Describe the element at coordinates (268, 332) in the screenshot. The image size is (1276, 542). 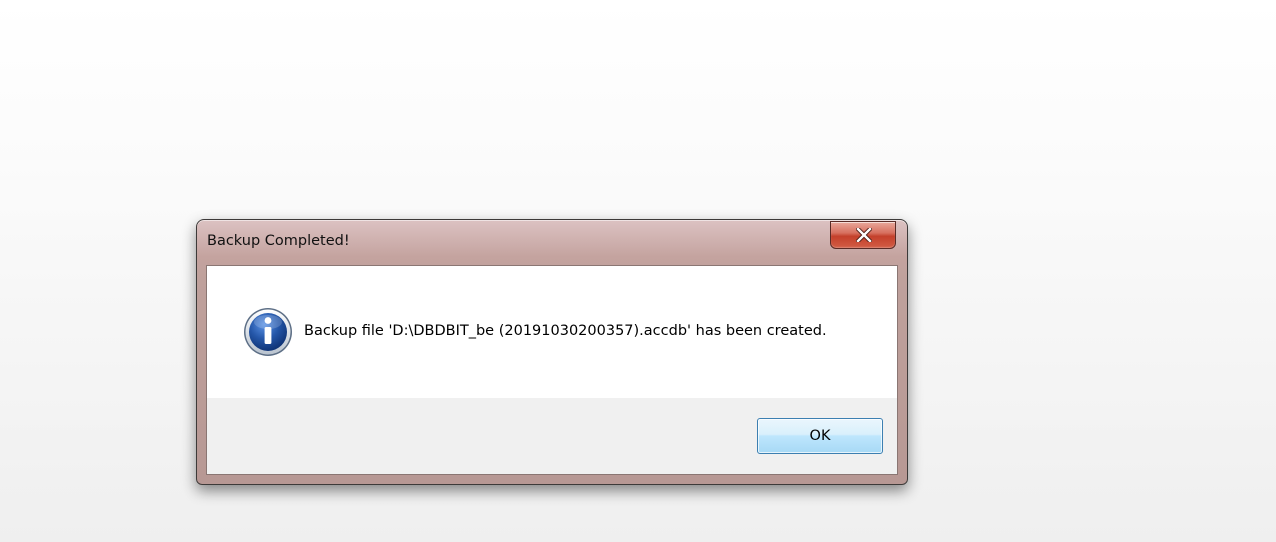
I see `info-icon` at that location.